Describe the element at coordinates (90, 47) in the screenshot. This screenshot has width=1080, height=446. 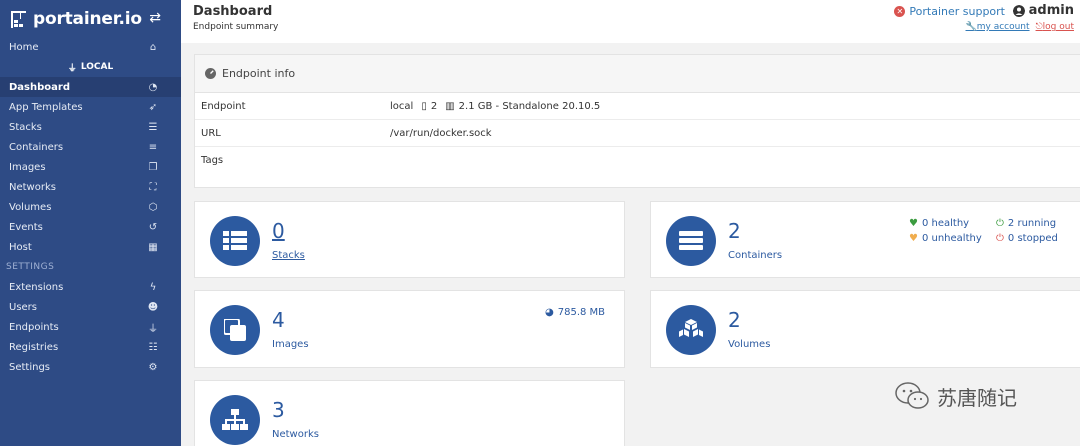
I see `sidebar-item-home: Home ⌂` at that location.